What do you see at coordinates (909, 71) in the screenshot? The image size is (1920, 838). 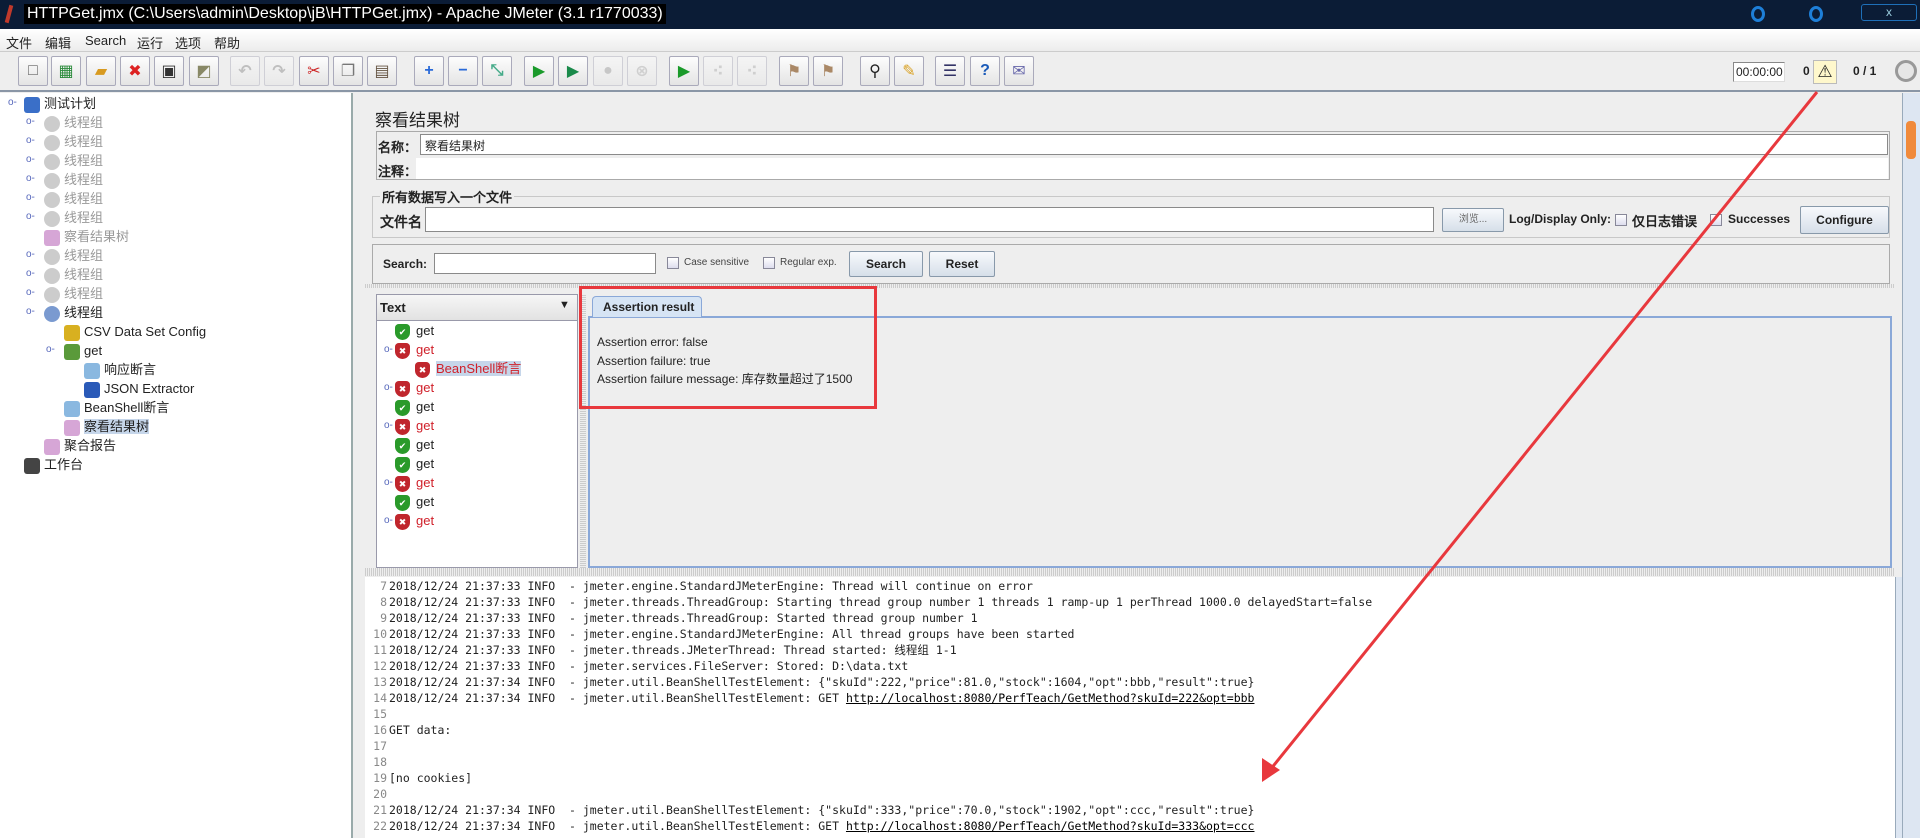 I see `reset-search-button: ✎` at bounding box center [909, 71].